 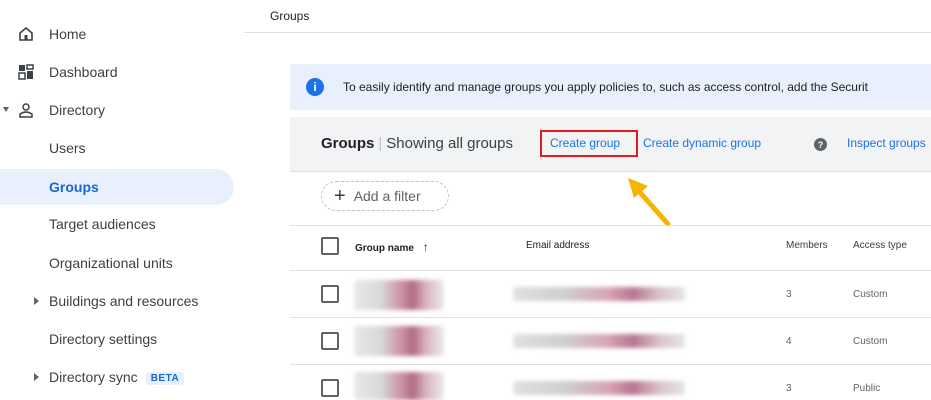 I want to click on highlight-annotation-box, so click(x=589, y=143).